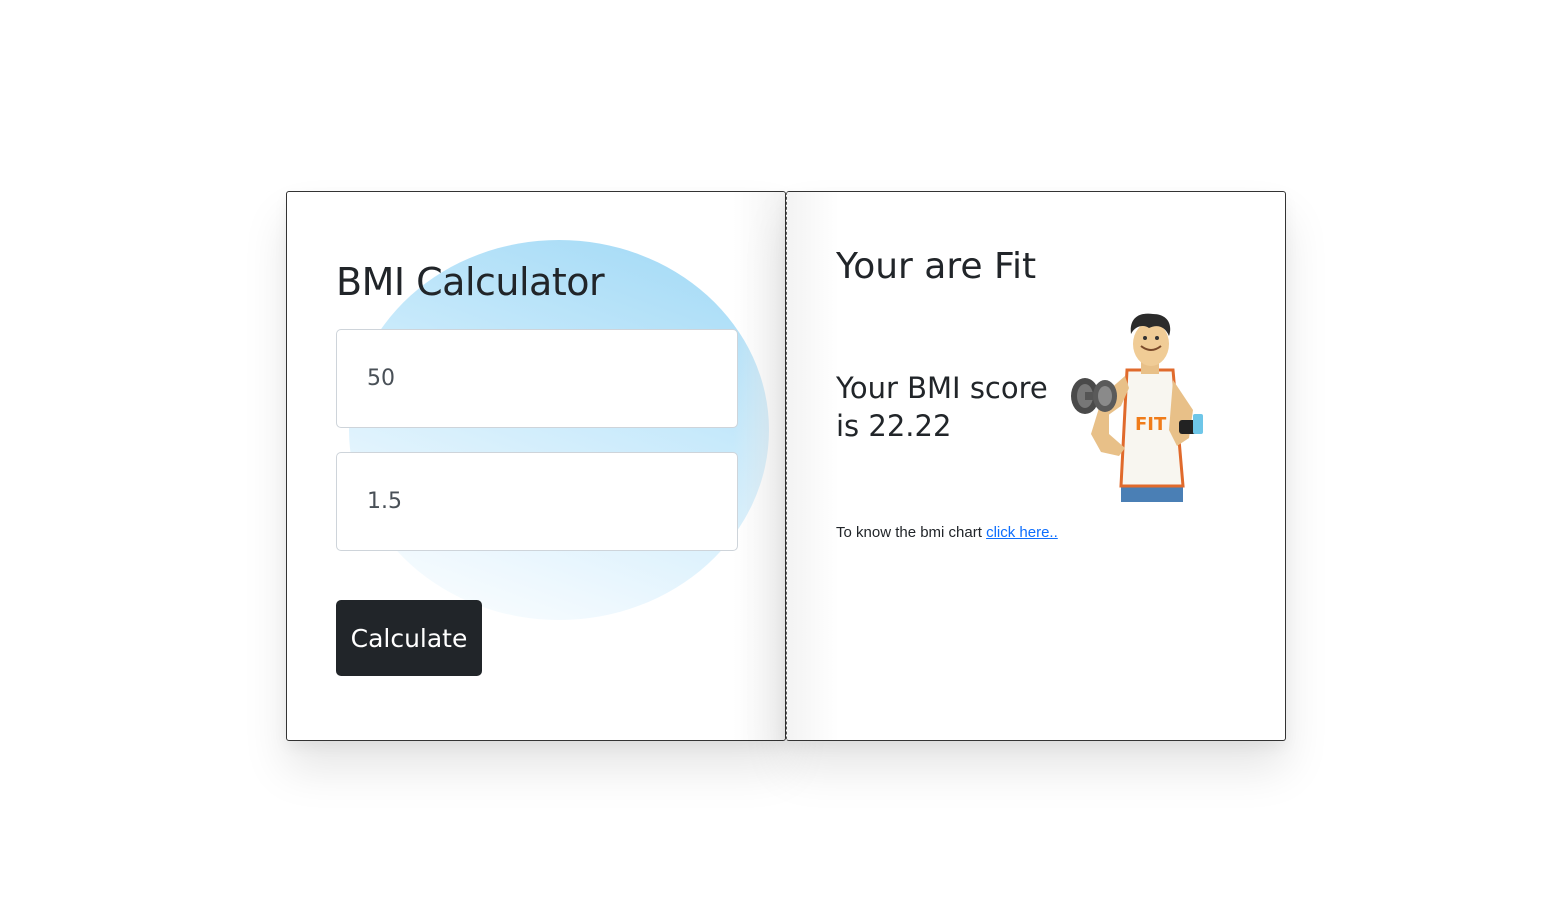  Describe the element at coordinates (909, 532) in the screenshot. I see `bmi-chart-note-text: To know the bmi chart` at that location.